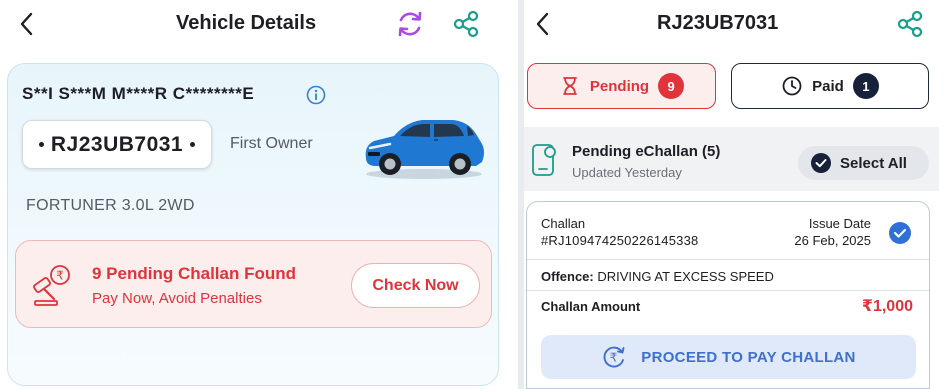 Image resolution: width=947 pixels, height=389 pixels. What do you see at coordinates (563, 223) in the screenshot?
I see `challan-label: Challan` at bounding box center [563, 223].